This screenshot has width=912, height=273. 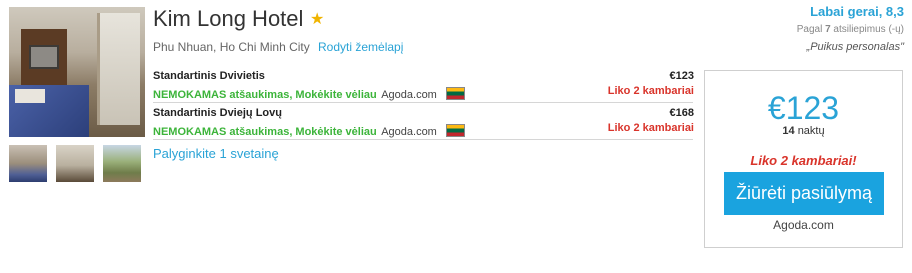 I want to click on review-count-suffix: atsiliepimus (-ų), so click(x=868, y=29).